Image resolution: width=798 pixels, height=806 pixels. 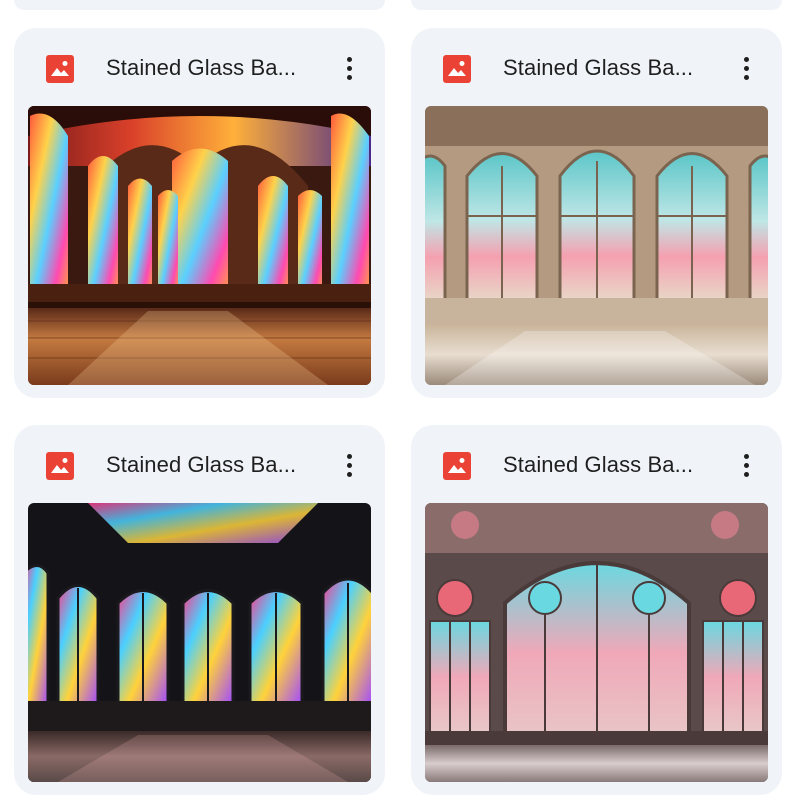 What do you see at coordinates (596, 5) in the screenshot?
I see `previous-card-bottom-right` at bounding box center [596, 5].